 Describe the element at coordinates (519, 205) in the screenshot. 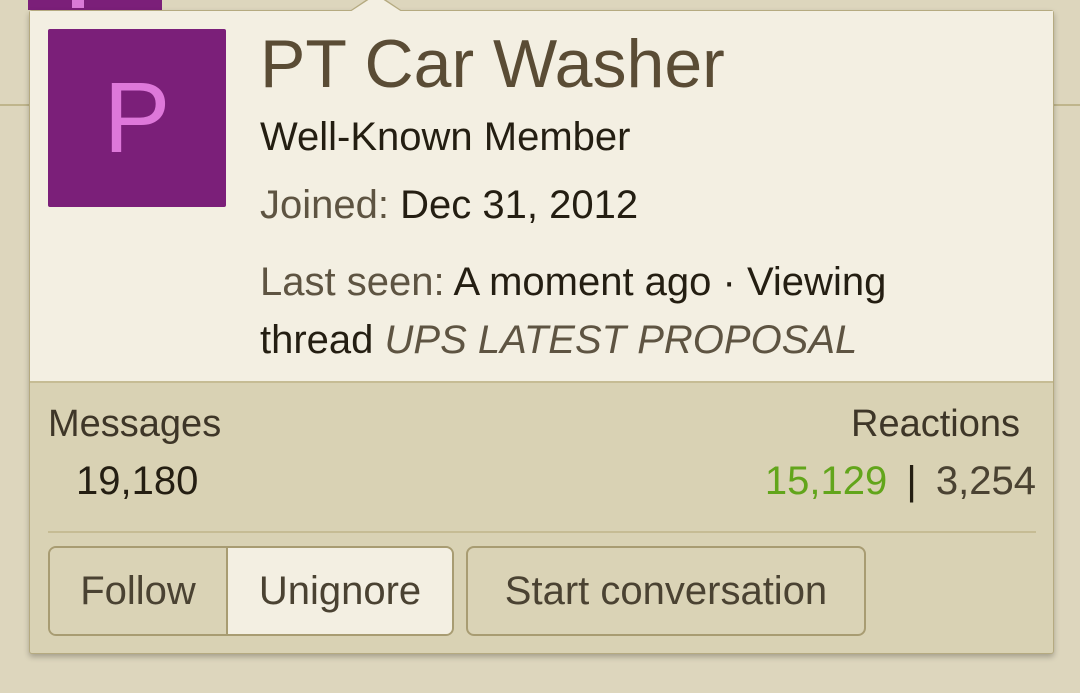

I see `joined-date: Dec 31, 2012` at that location.